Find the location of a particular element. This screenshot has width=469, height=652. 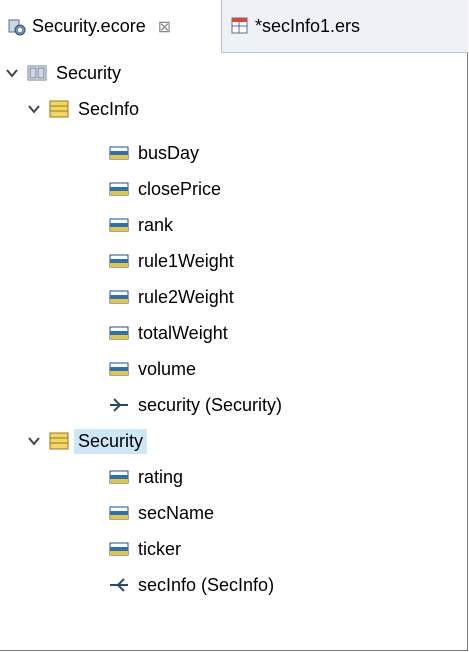

tree-node-attribute: secName is located at coordinates (163, 513).